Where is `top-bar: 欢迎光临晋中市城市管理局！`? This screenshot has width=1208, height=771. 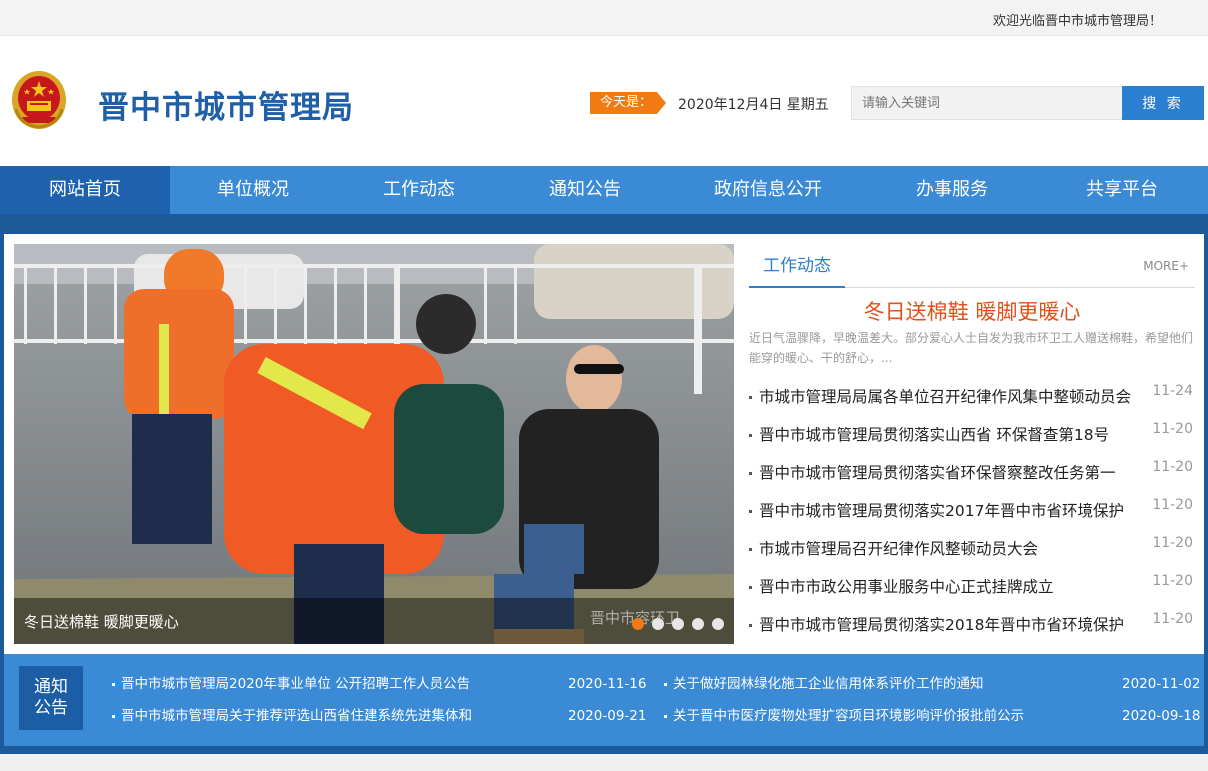
top-bar: 欢迎光临晋中市城市管理局！ is located at coordinates (604, 18).